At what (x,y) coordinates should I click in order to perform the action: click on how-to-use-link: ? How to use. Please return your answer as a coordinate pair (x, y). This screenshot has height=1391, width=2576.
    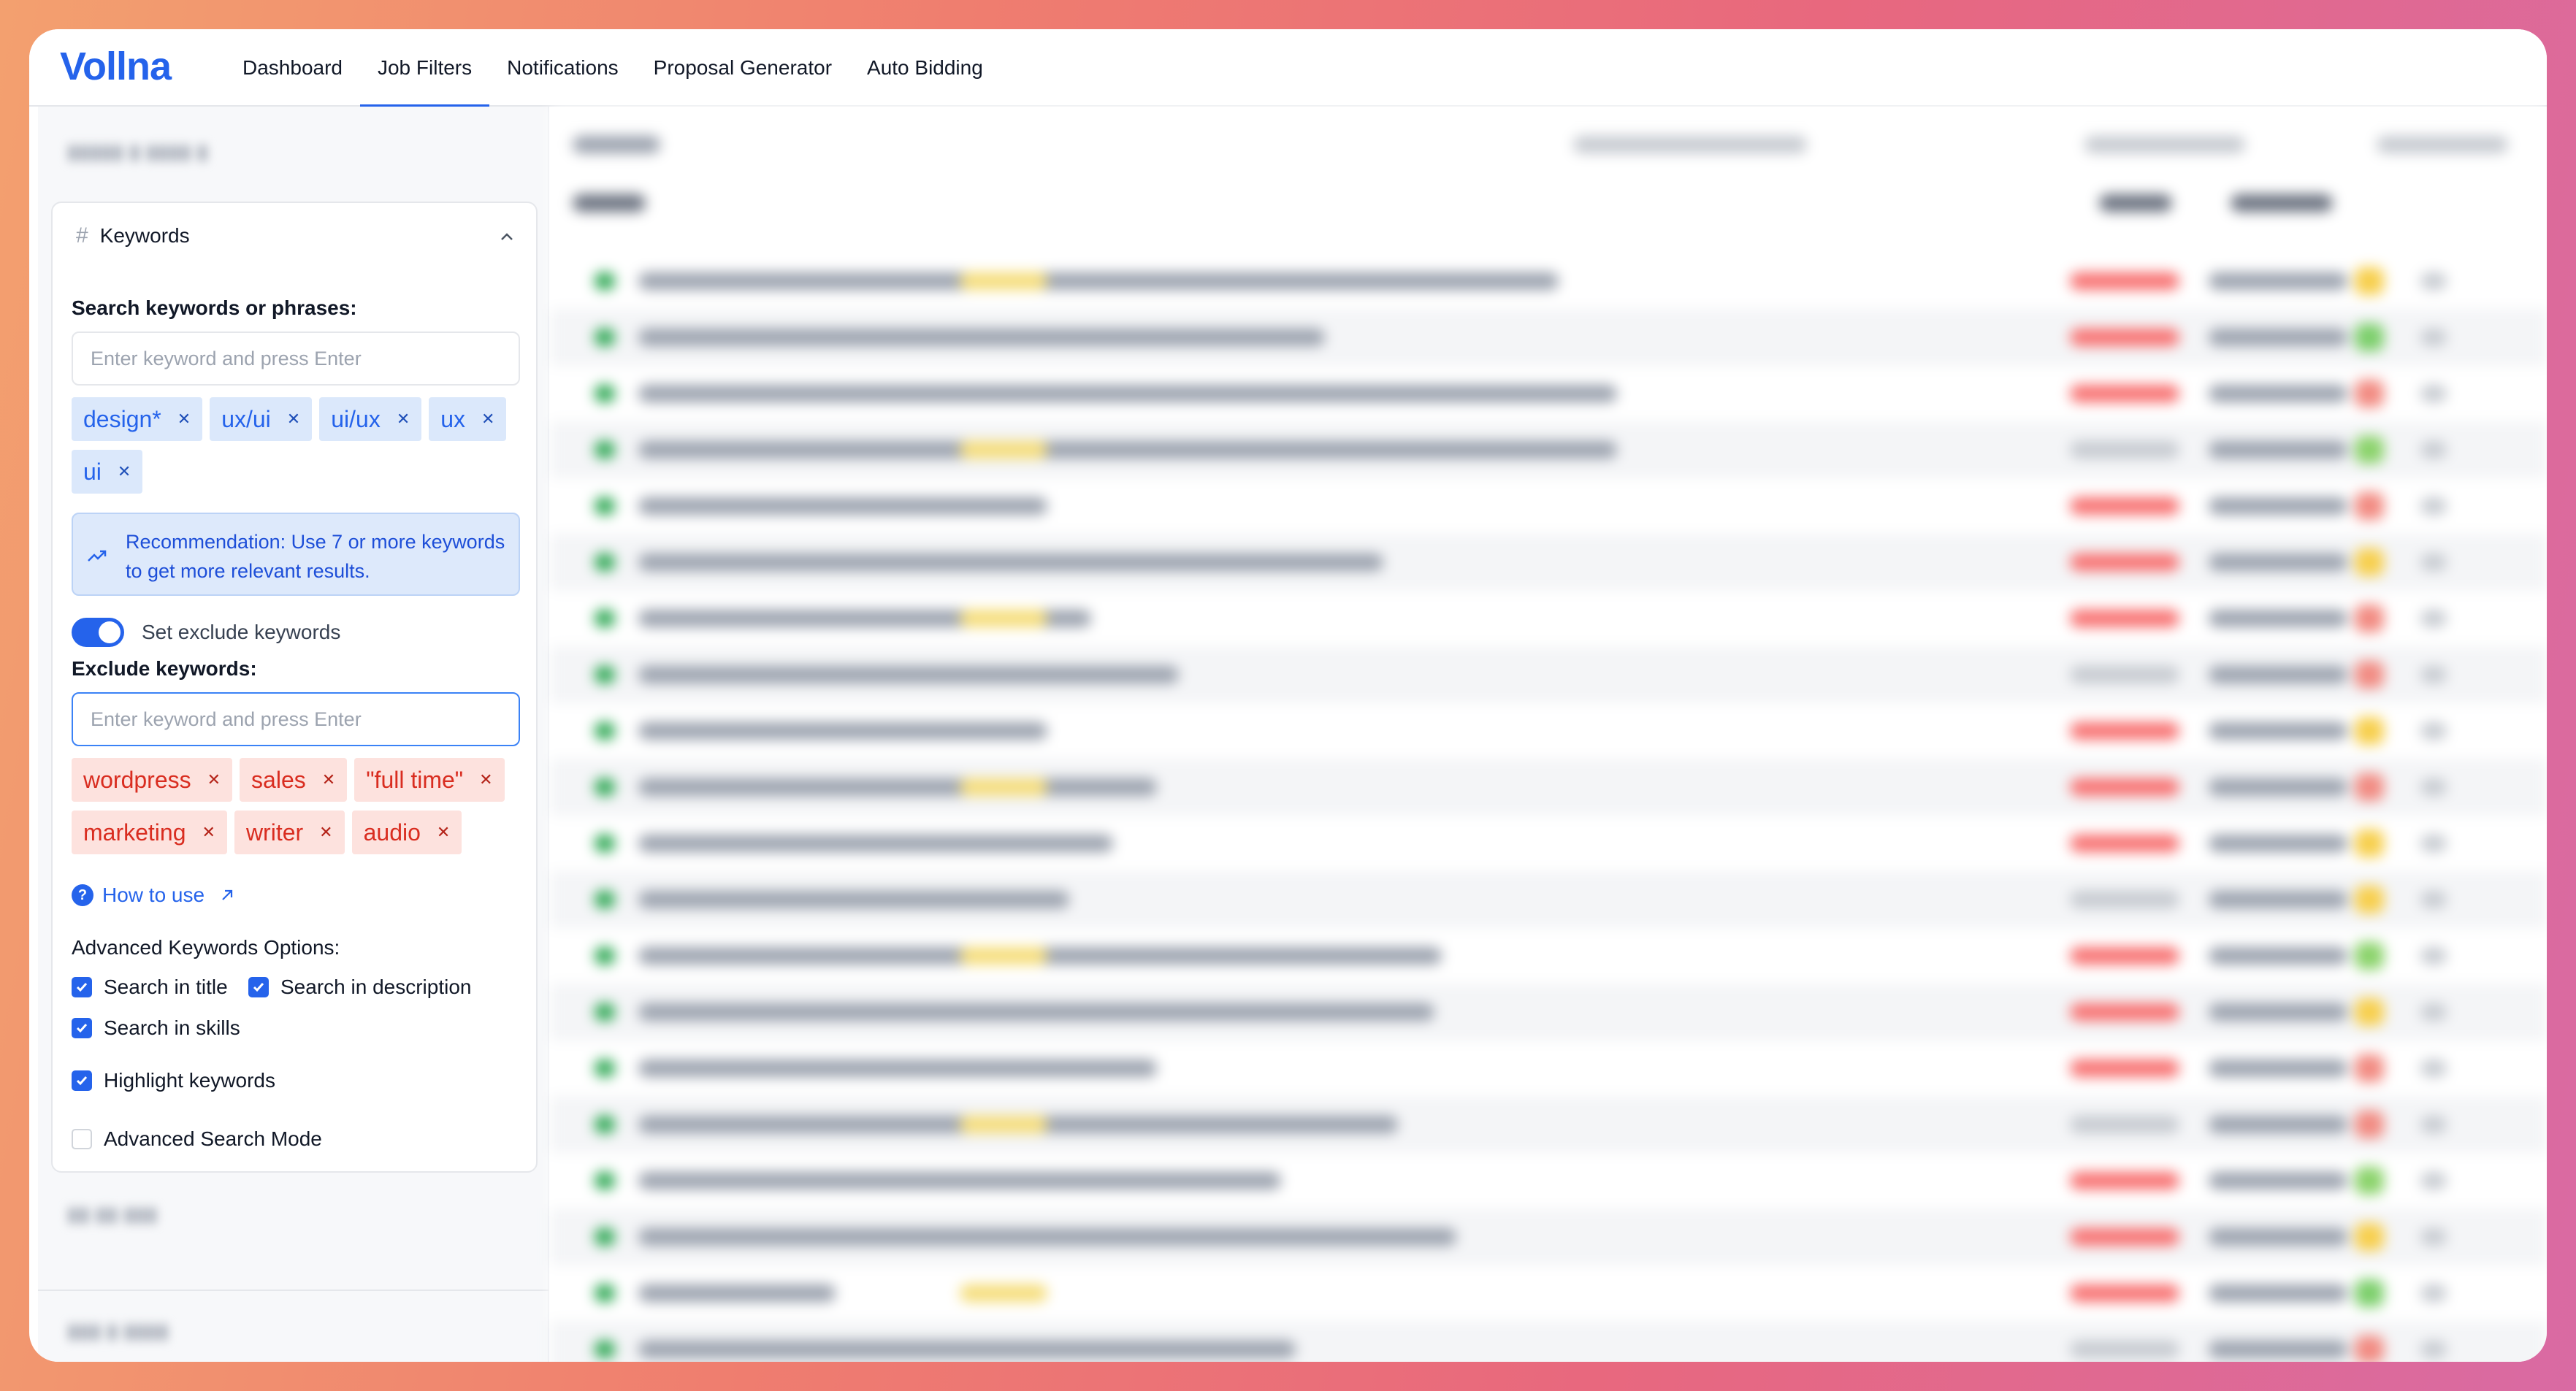
    Looking at the image, I should click on (153, 895).